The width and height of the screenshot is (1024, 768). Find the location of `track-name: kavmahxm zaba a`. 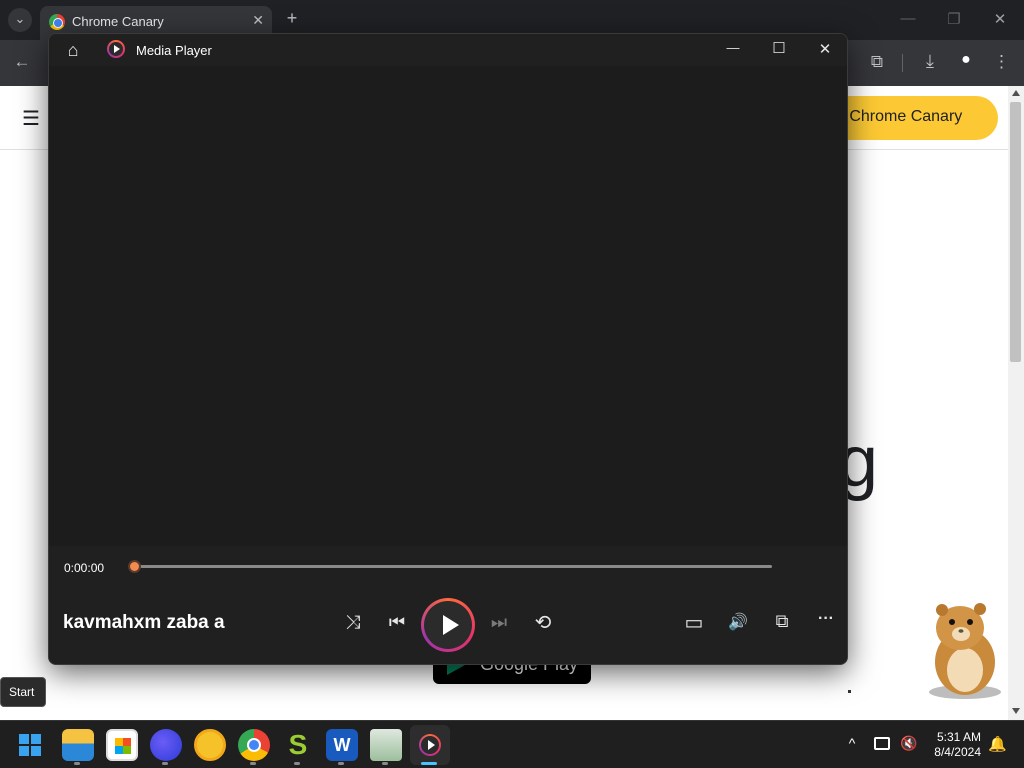

track-name: kavmahxm zaba a is located at coordinates (144, 622).